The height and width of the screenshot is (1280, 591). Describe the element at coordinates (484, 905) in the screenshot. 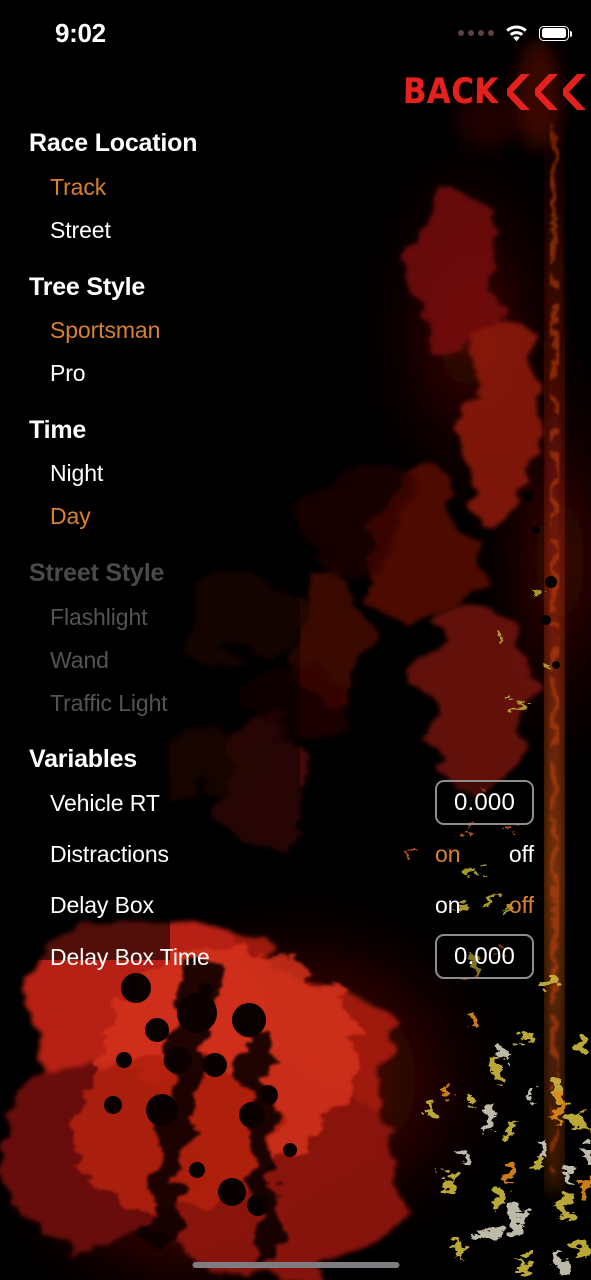

I see `delay-box-toggle: on off` at that location.